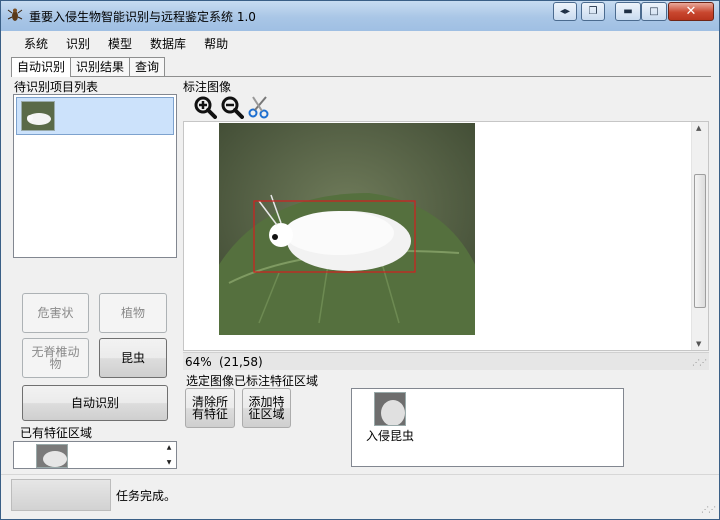  I want to click on window-icon: ❐, so click(593, 11).